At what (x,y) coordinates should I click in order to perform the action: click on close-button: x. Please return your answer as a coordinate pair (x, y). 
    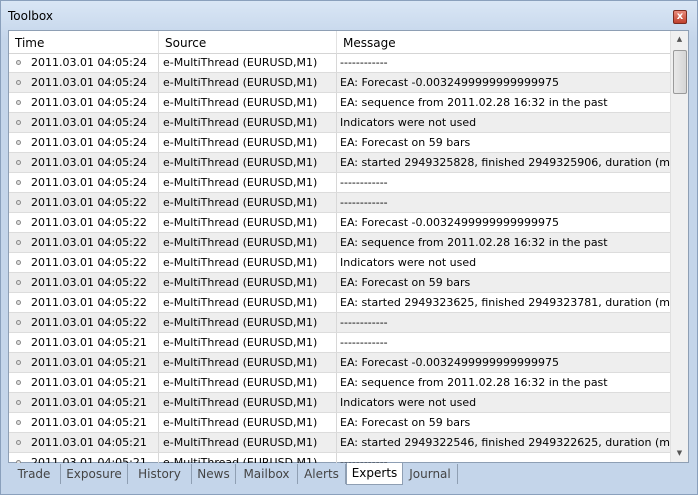
    Looking at the image, I should click on (680, 17).